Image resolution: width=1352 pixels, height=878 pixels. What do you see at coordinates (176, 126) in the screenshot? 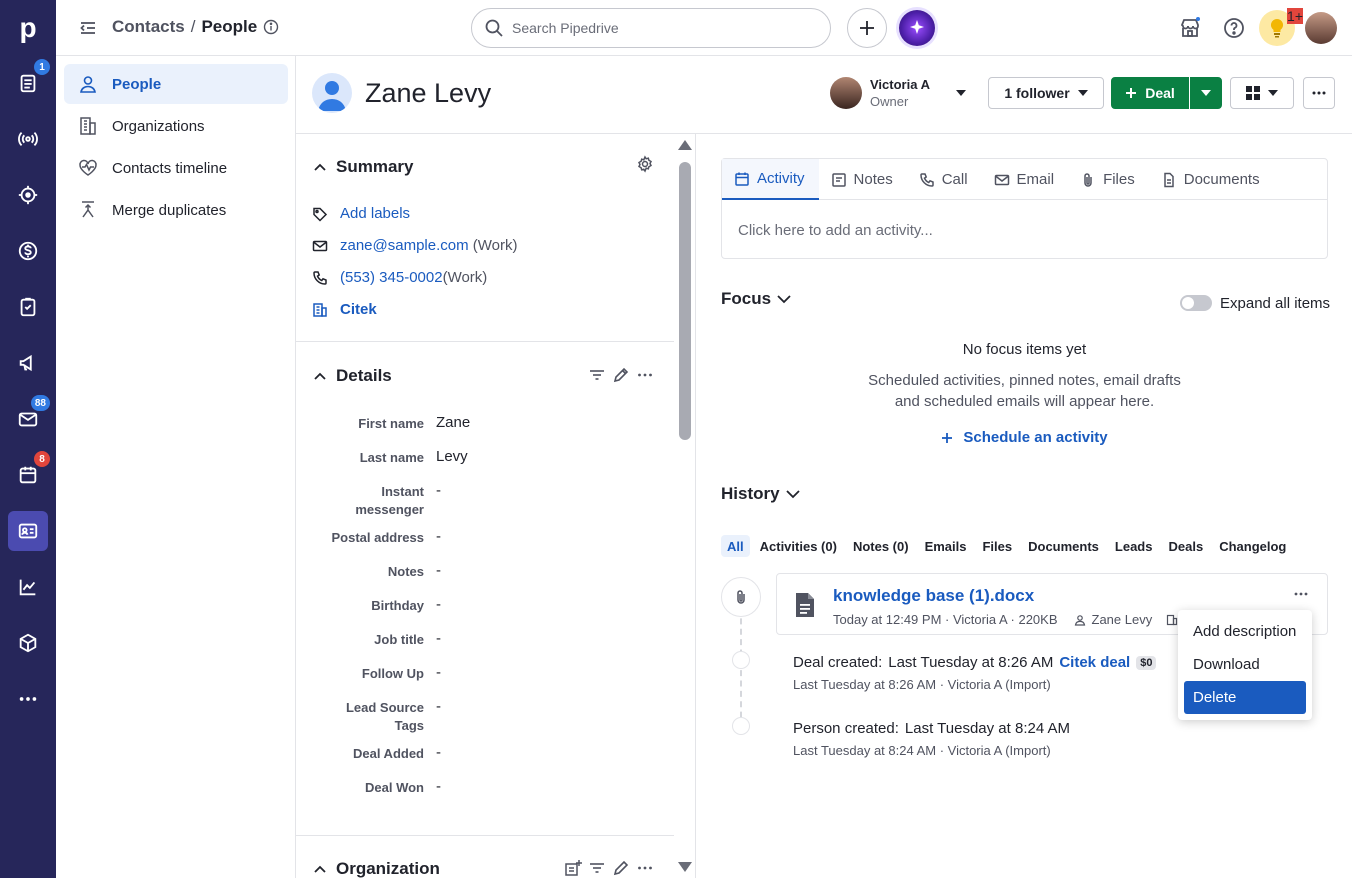
I see `sidenav-item-organizations: Organizations` at bounding box center [176, 126].